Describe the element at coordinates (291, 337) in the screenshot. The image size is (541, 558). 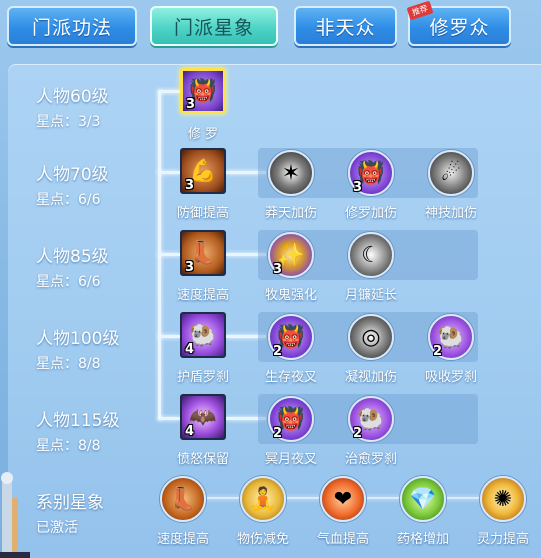
I see `skill-survive-yaksha: 👹 2` at that location.